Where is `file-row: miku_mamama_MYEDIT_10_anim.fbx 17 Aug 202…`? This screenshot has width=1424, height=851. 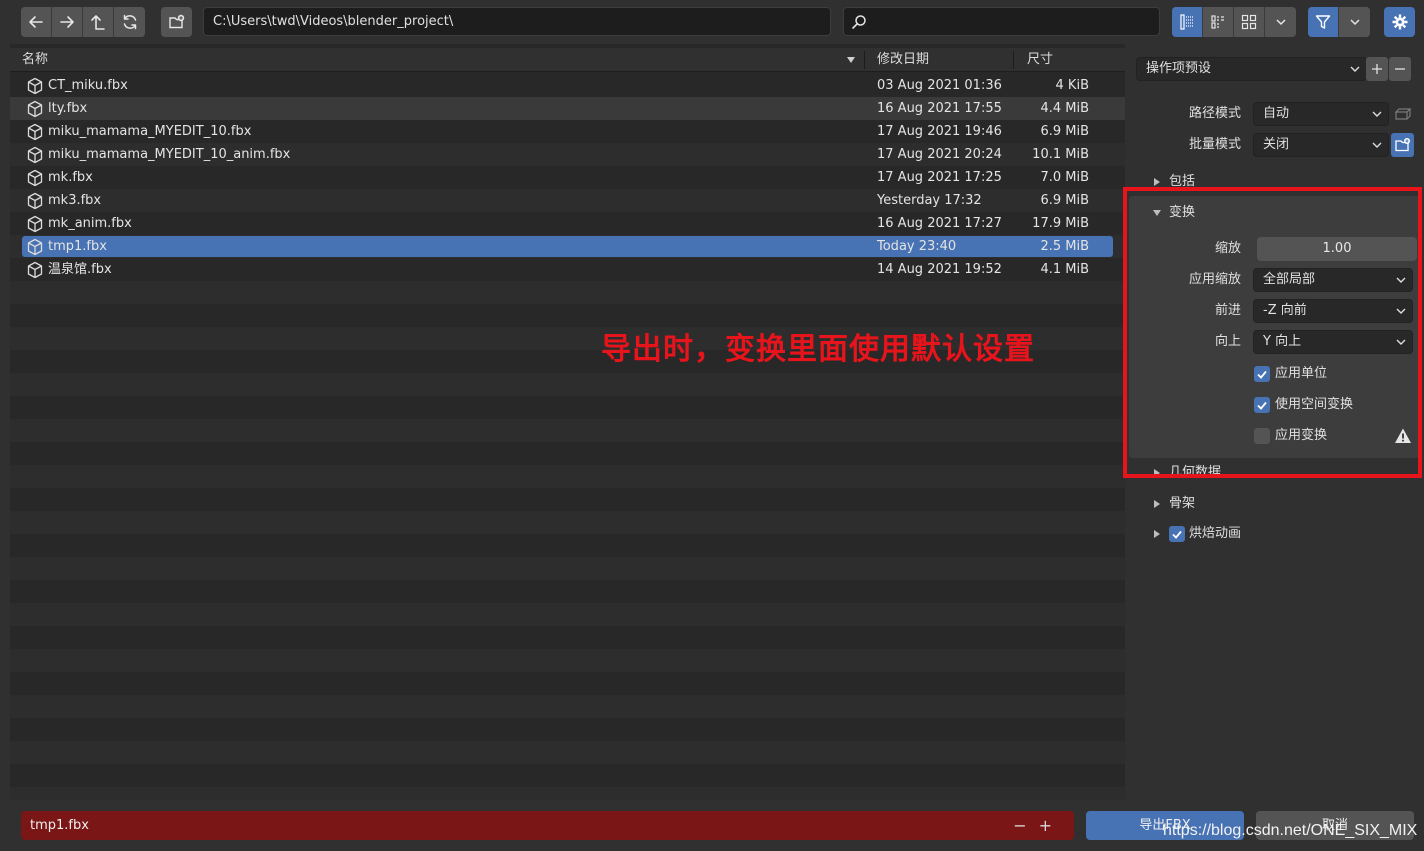
file-row: miku_mamama_MYEDIT_10_anim.fbx 17 Aug 202… is located at coordinates (567, 154).